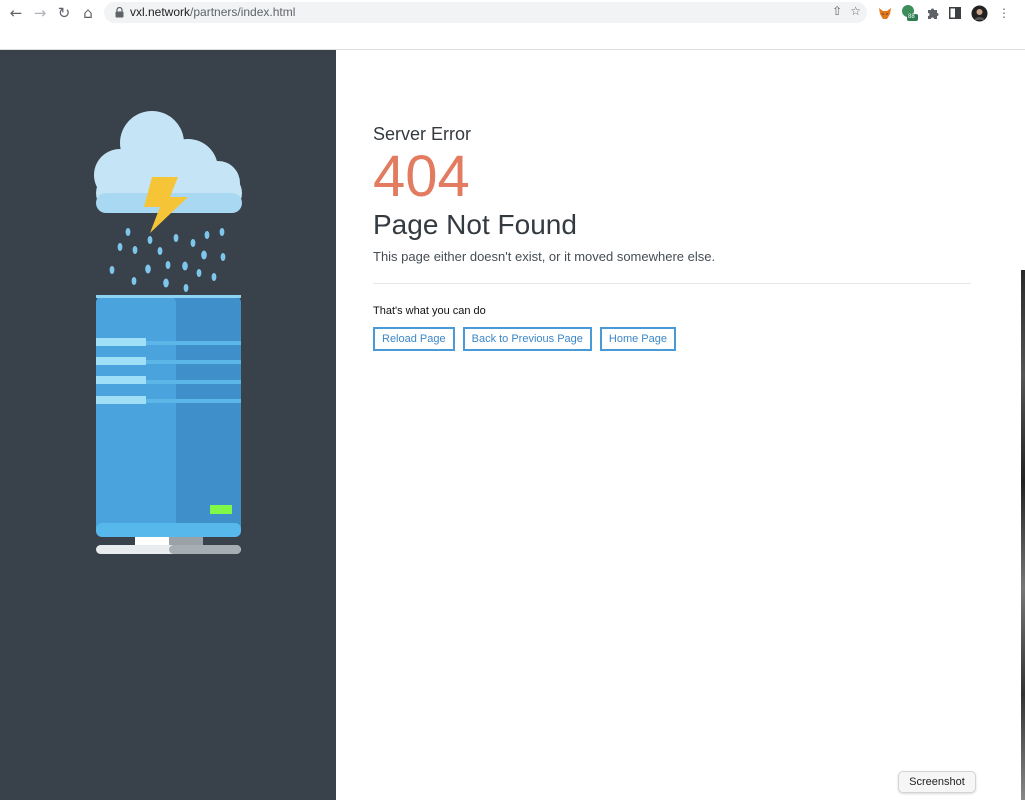 The height and width of the screenshot is (800, 1025). Describe the element at coordinates (88, 13) in the screenshot. I see `home-icon: ⌂` at that location.